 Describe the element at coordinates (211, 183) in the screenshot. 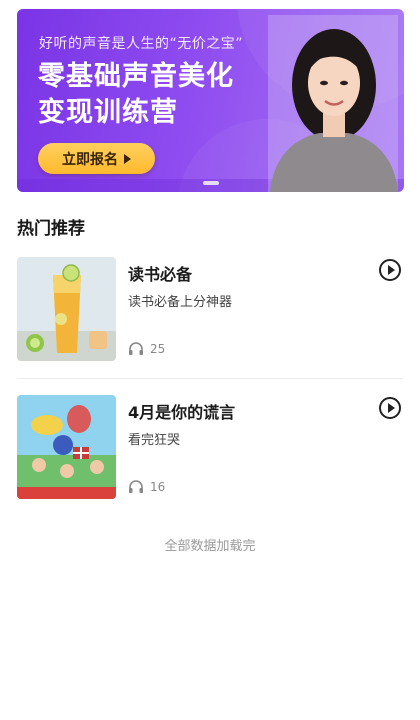

I see `banner-page-indicator` at that location.